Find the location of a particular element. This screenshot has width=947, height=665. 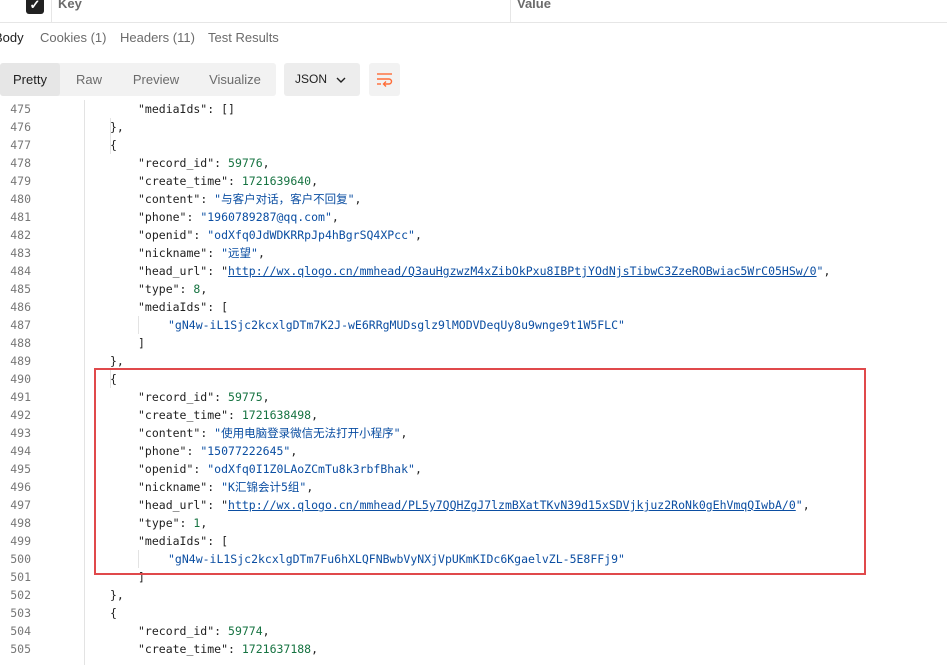

key-column-header: Key is located at coordinates (280, 11).